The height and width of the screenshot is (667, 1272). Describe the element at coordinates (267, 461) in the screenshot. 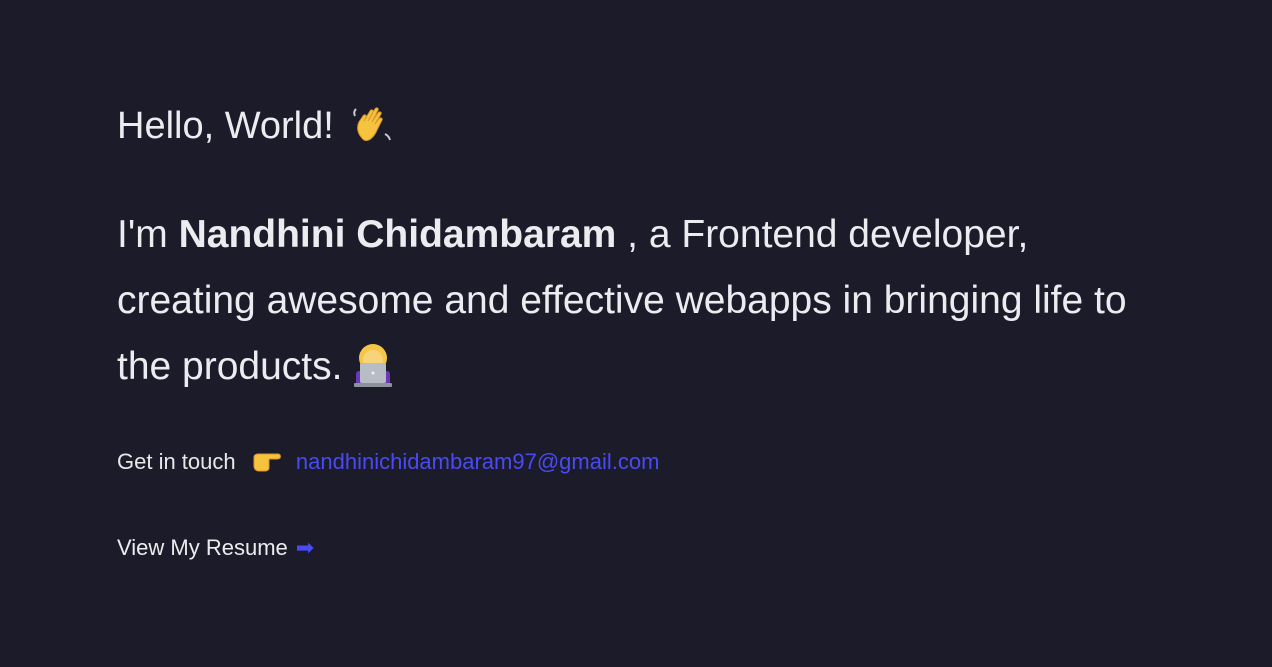

I see `pointing-right-icon` at that location.